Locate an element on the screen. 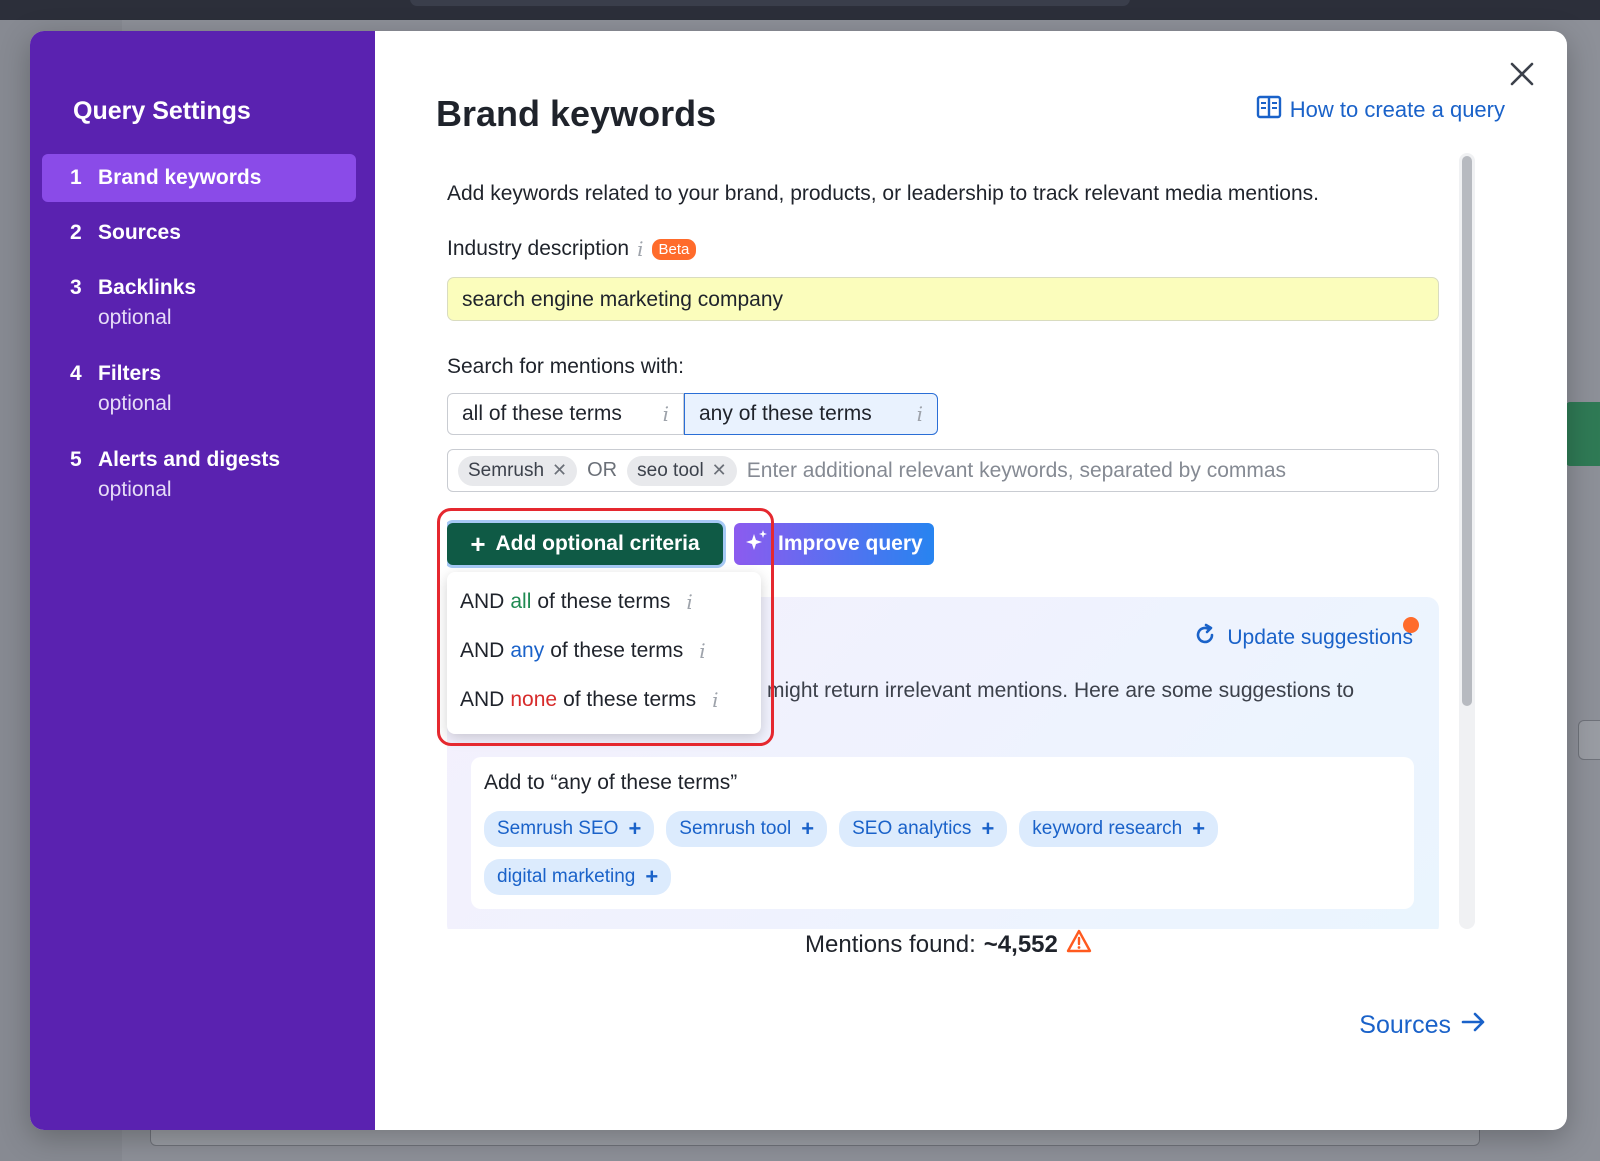 This screenshot has height=1161, width=1600. search-mode-label: Search for mentions with: is located at coordinates (565, 366).